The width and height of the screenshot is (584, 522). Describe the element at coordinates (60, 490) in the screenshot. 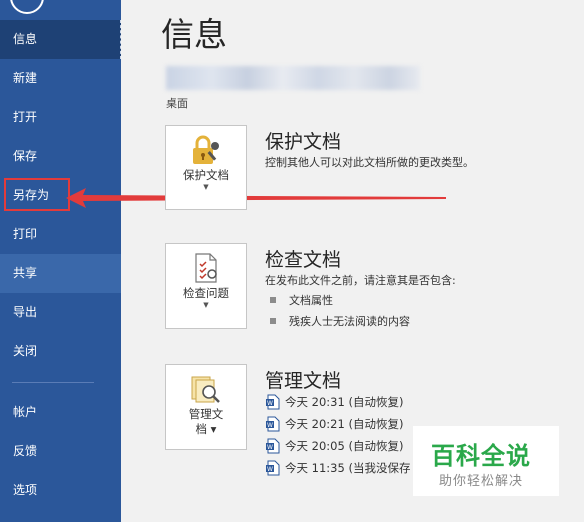

I see `sidebar-item-options: 选项` at that location.